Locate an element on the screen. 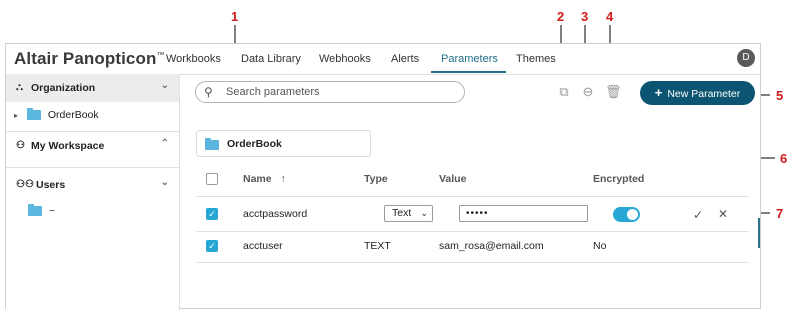 This screenshot has height=310, width=797. new-parameter-button: + New Parameter is located at coordinates (697, 93).